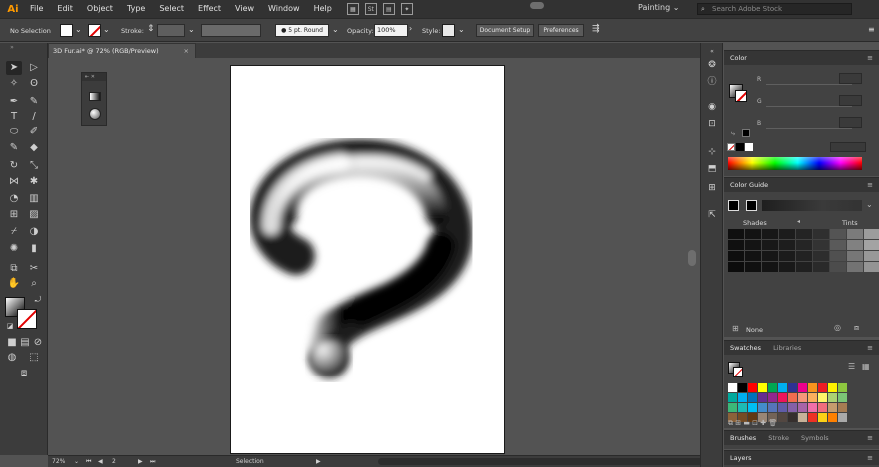 This screenshot has height=467, width=879. Describe the element at coordinates (658, 7) in the screenshot. I see `workspace-switcher: Painting ⌄` at that location.